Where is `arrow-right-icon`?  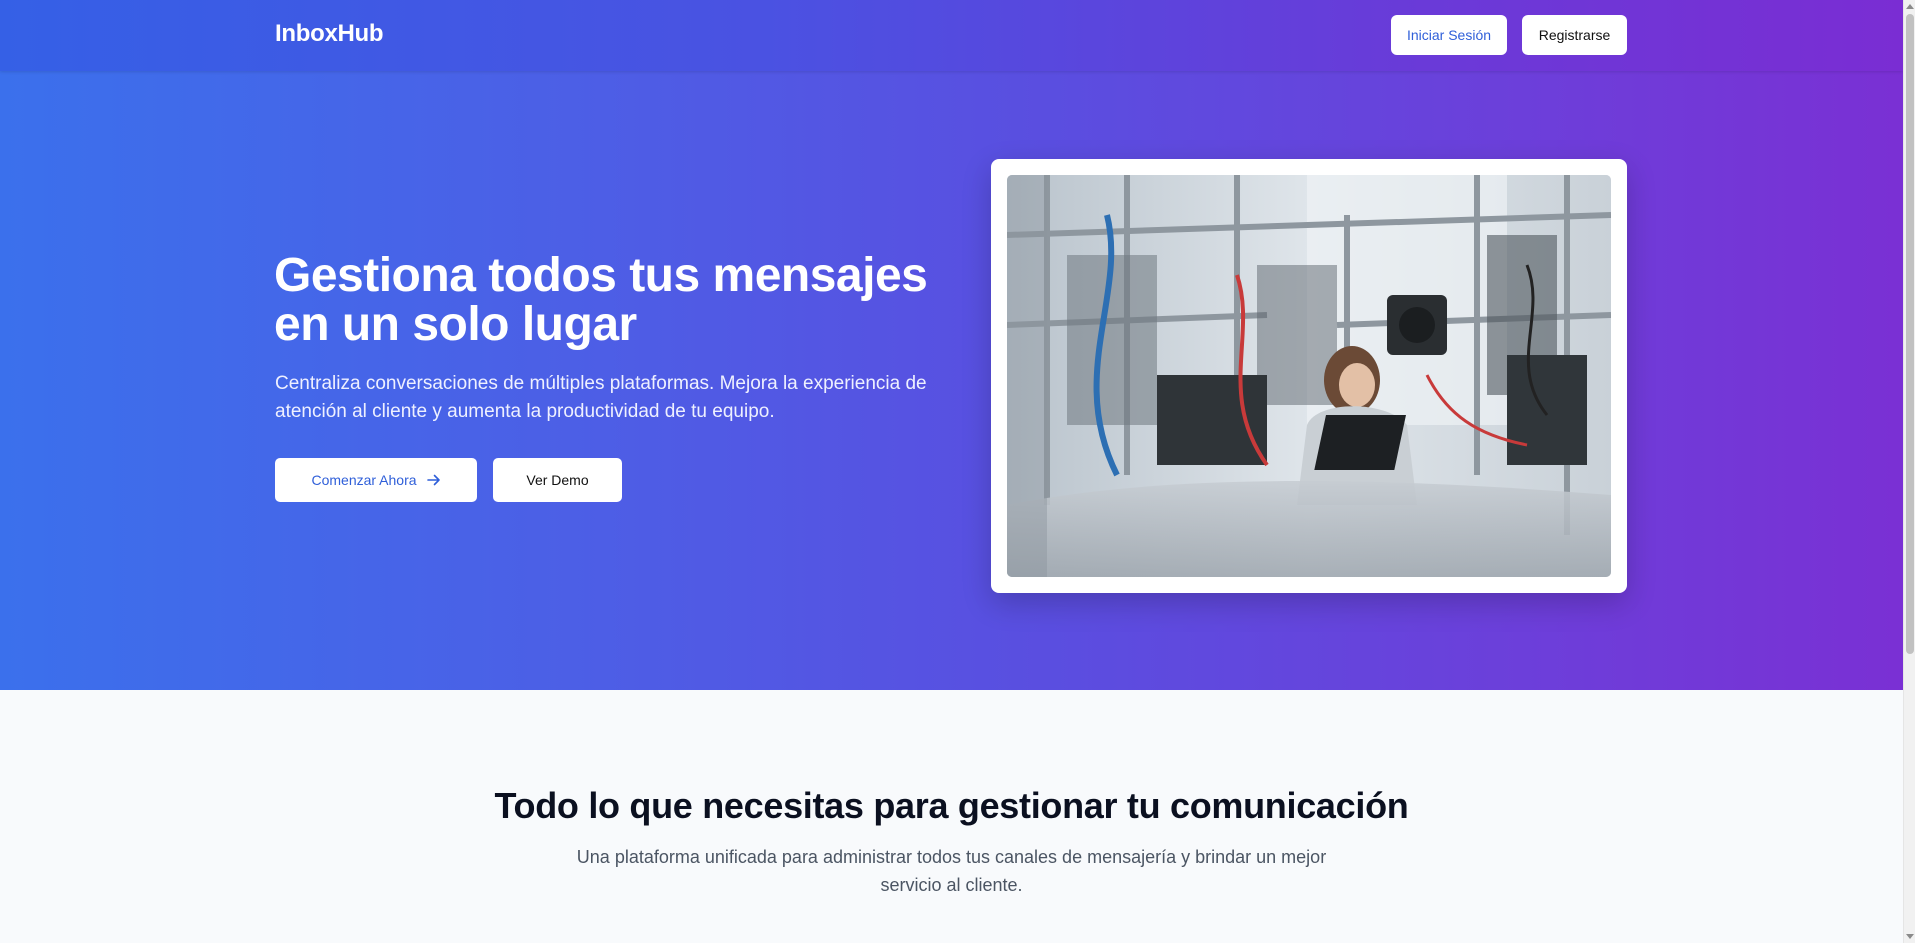 arrow-right-icon is located at coordinates (433, 480).